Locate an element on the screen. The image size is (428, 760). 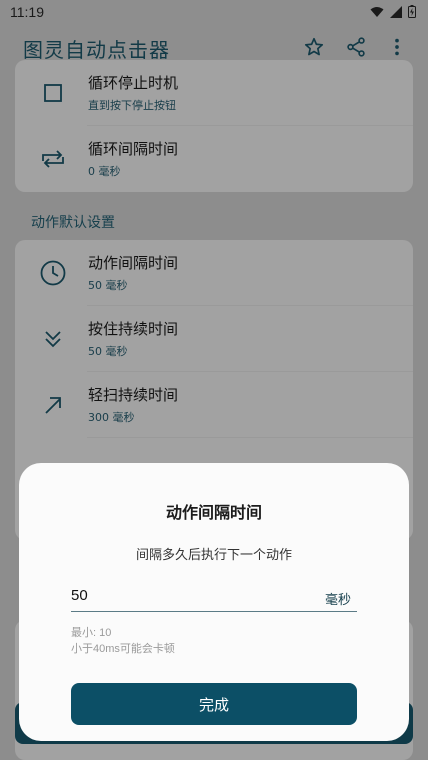
star-button is located at coordinates (314, 47).